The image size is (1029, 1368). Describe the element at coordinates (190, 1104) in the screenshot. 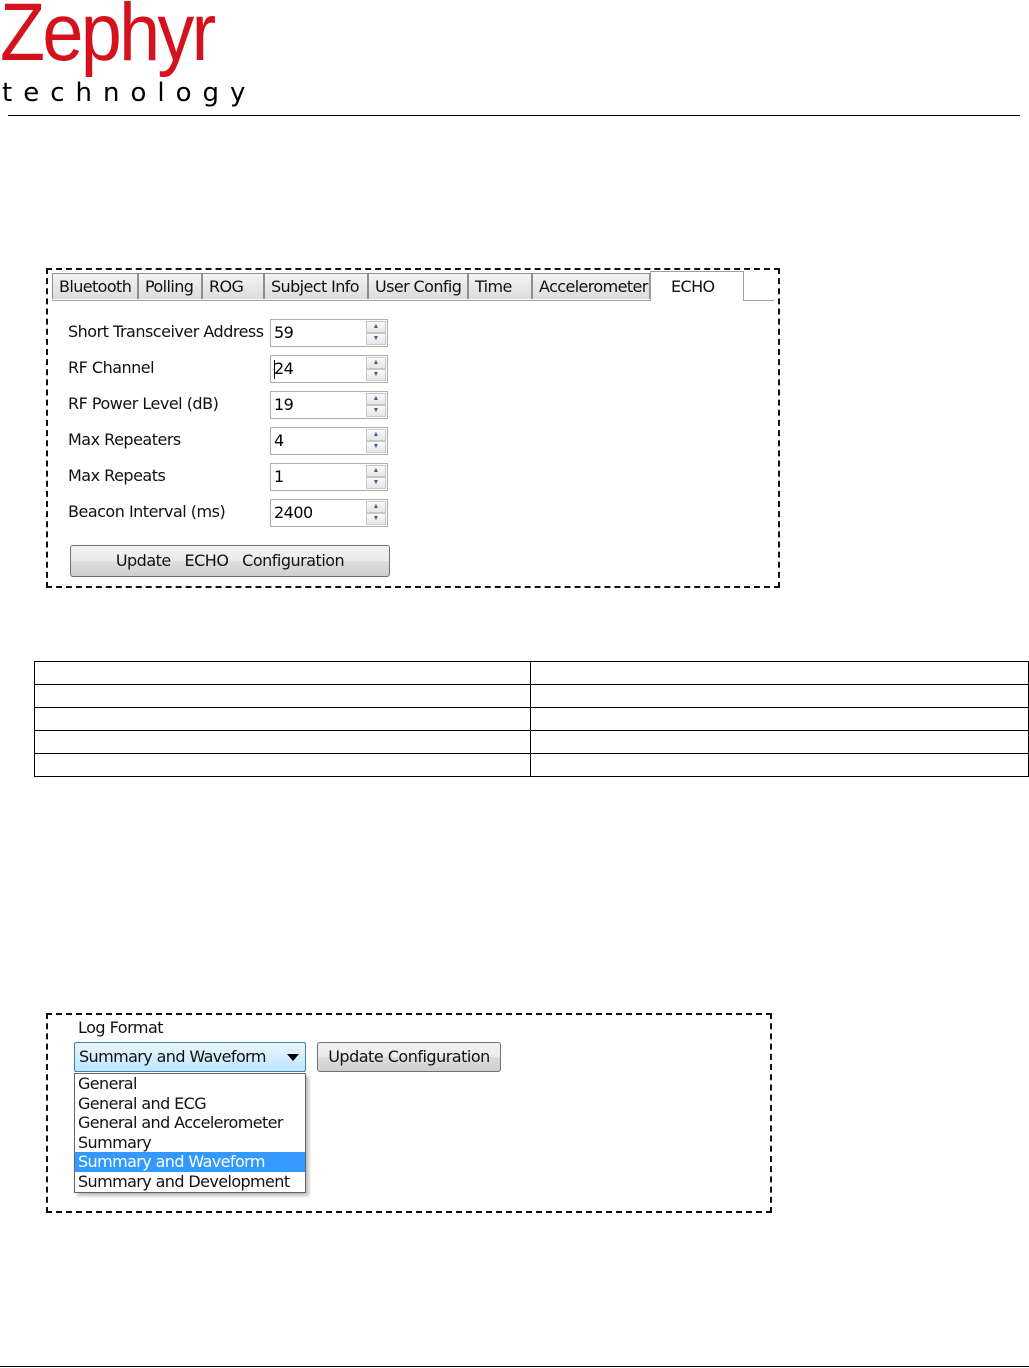

I see `dropdown-option: General and ECG` at that location.